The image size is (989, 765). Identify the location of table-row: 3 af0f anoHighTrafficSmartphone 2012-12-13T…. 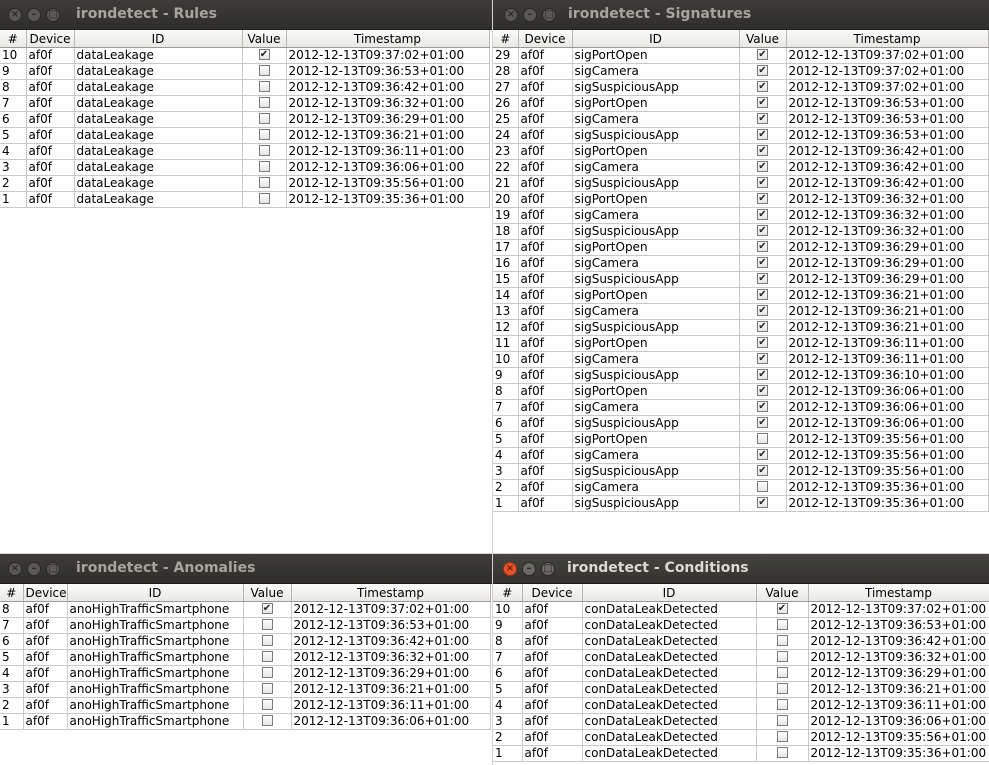
(245, 689).